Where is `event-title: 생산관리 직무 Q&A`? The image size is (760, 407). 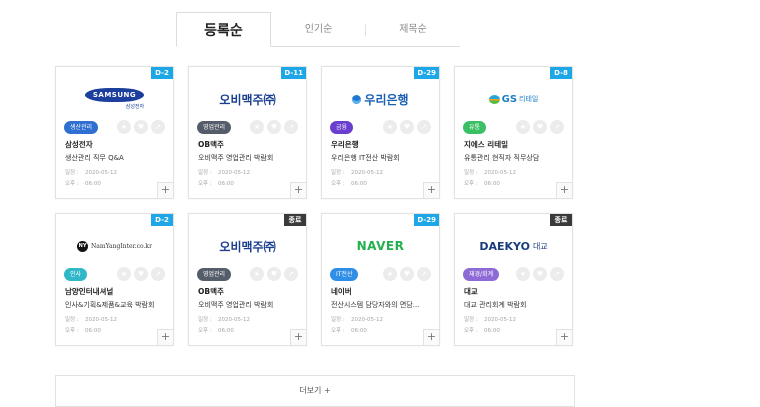 event-title: 생산관리 직무 Q&A is located at coordinates (117, 158).